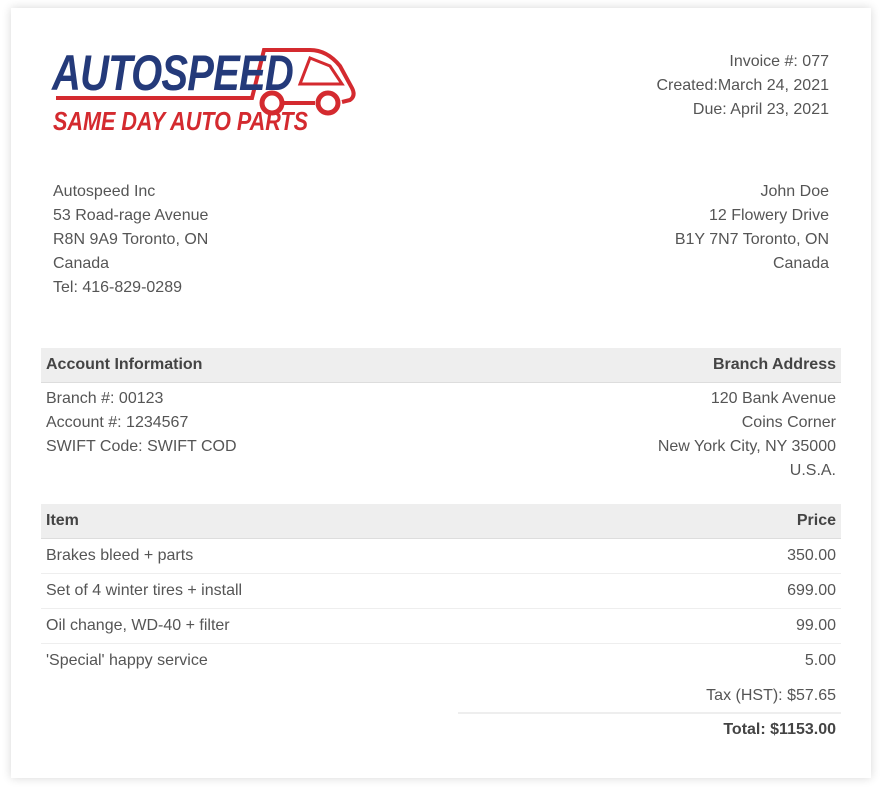 Image resolution: width=882 pixels, height=790 pixels. I want to click on invoice-number: Invoice #: 077, so click(779, 61).